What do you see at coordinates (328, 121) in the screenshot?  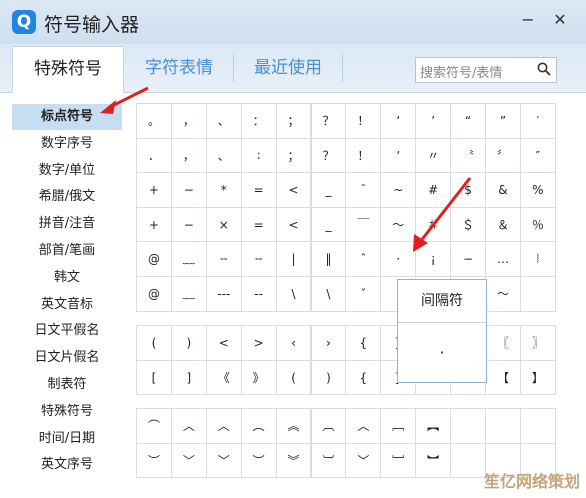 I see `symbol-cell: ？` at bounding box center [328, 121].